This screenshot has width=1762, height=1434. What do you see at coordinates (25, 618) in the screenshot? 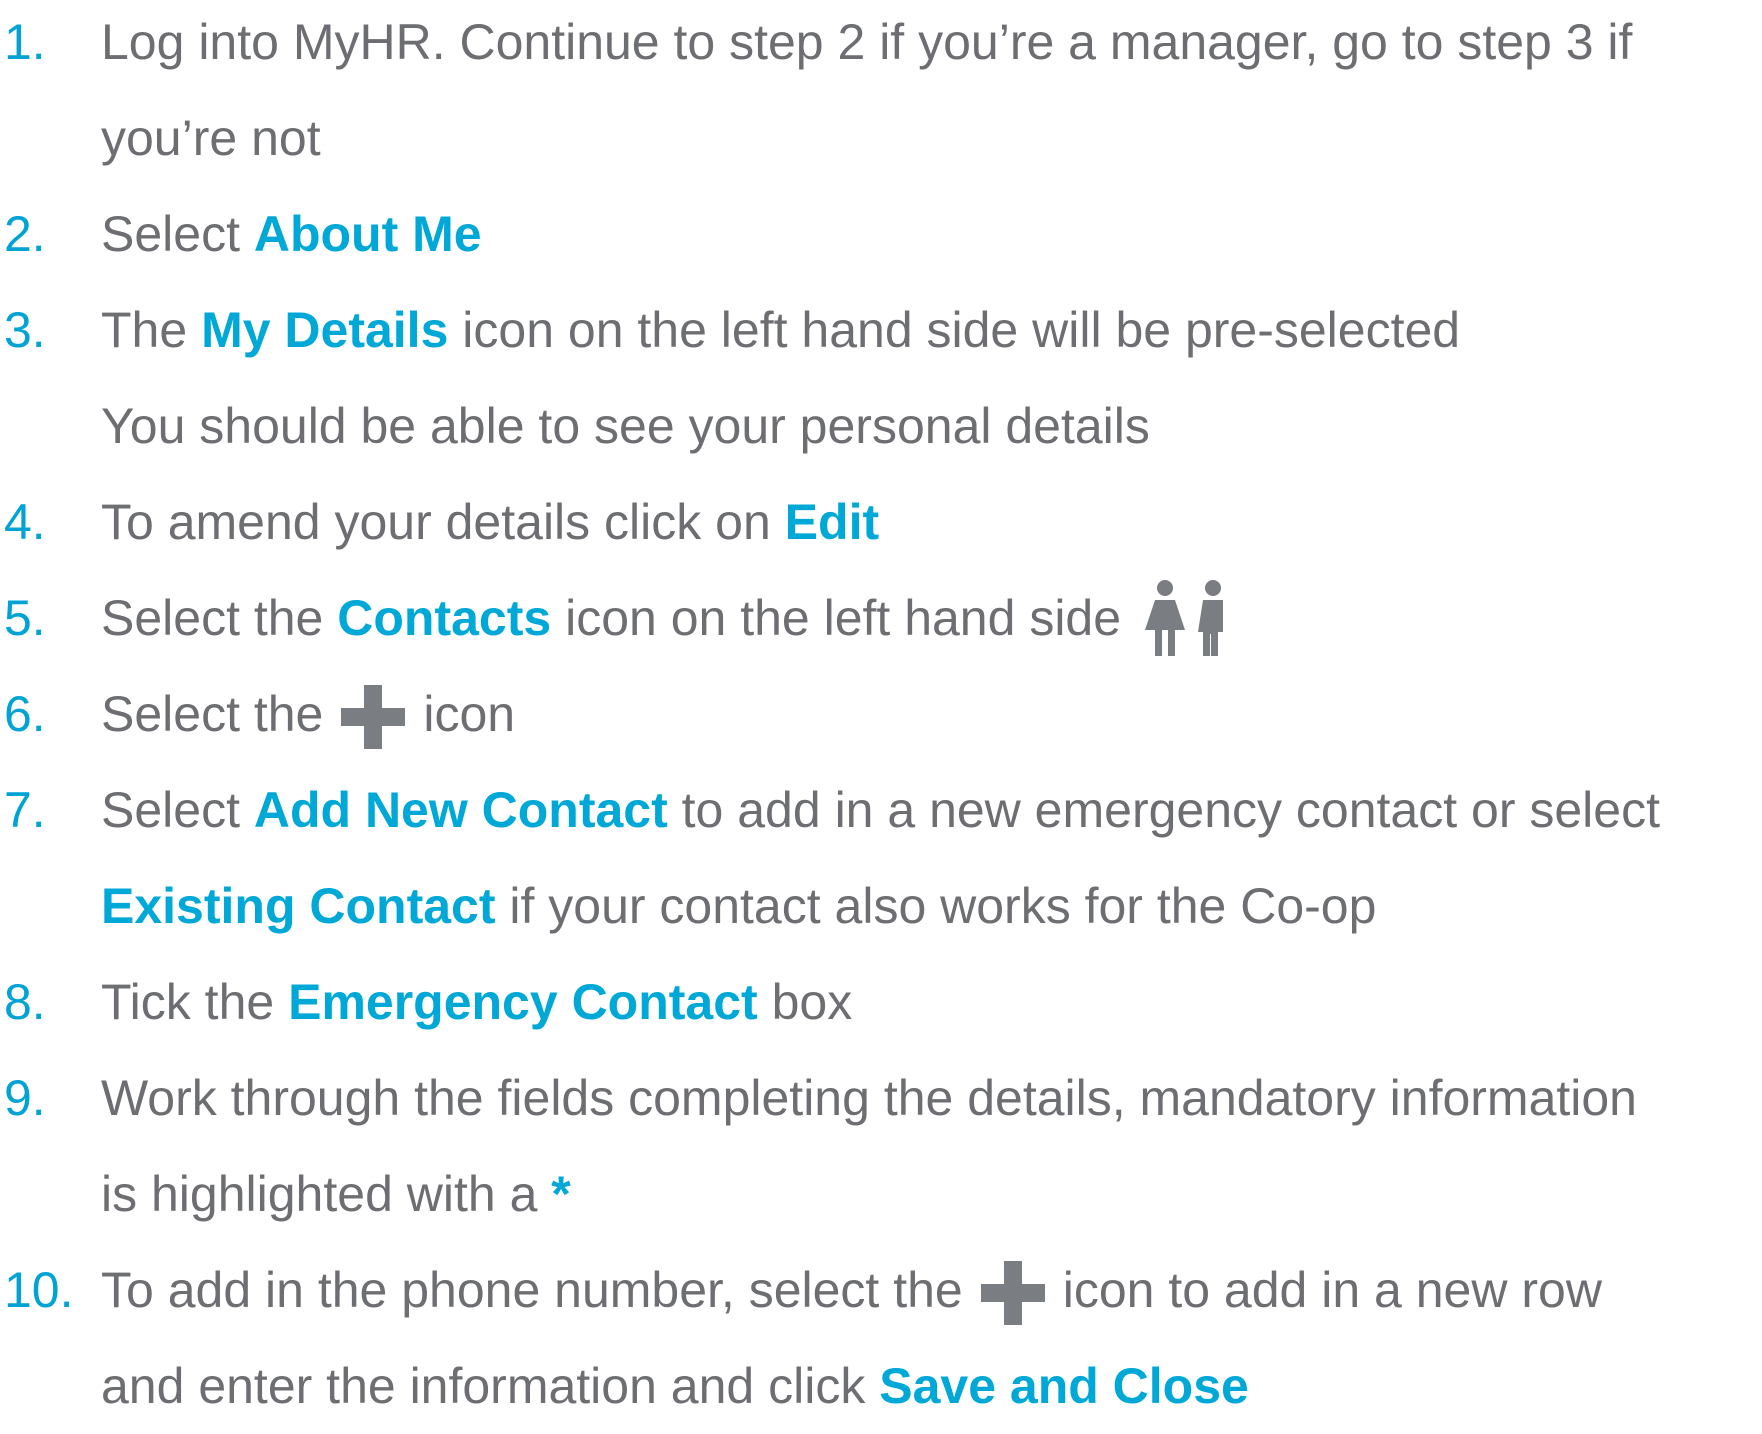
I see `step-number: 5.` at bounding box center [25, 618].